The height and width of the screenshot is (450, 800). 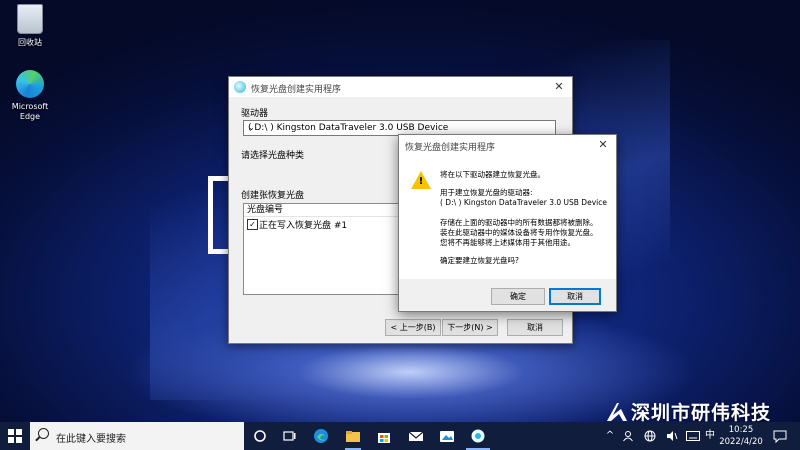 What do you see at coordinates (610, 436) in the screenshot?
I see `tray-chevron-up-icon: ^` at bounding box center [610, 436].